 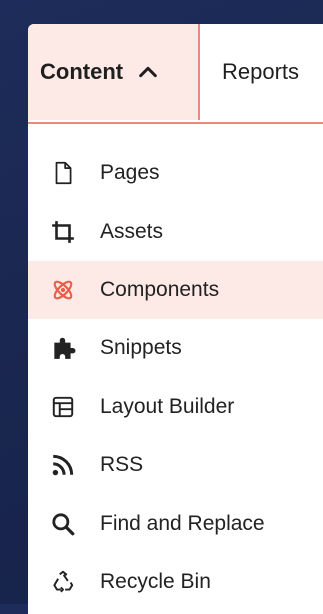 I want to click on tab-content: Content, so click(x=114, y=72).